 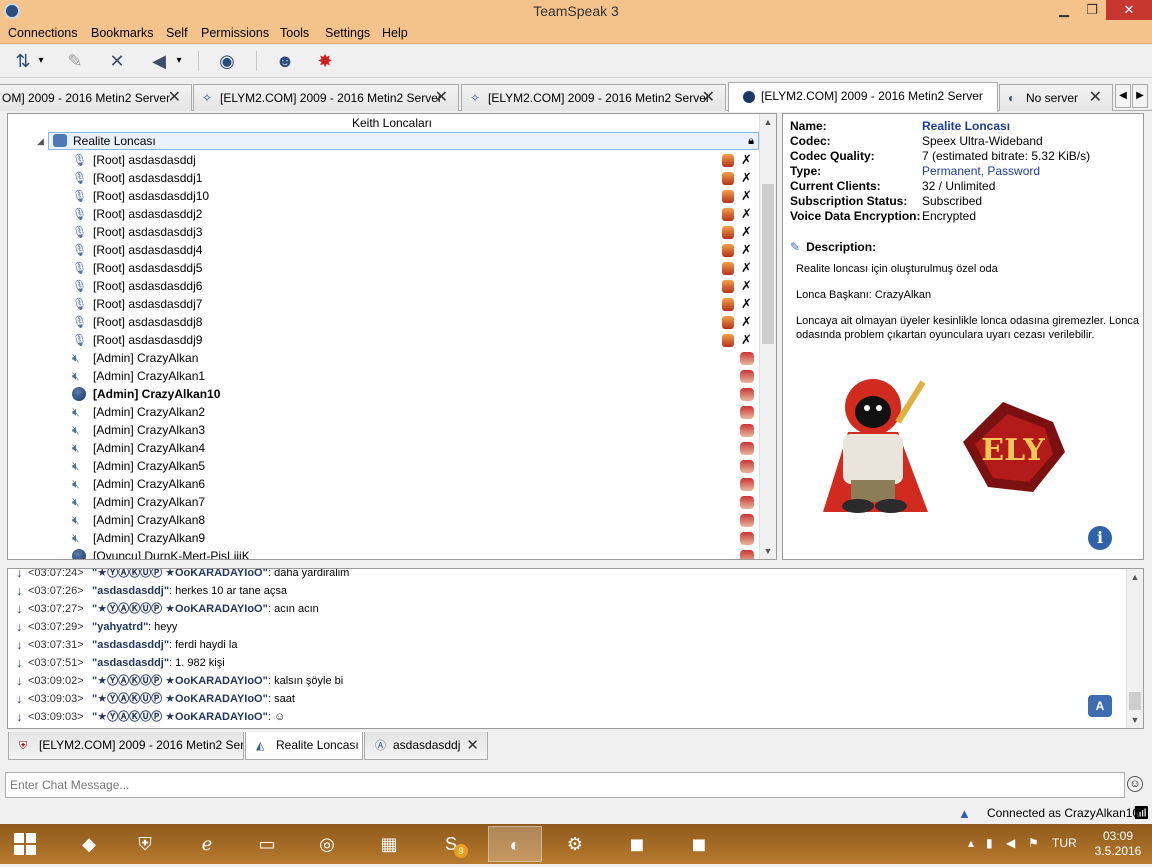 What do you see at coordinates (383, 304) in the screenshot?
I see `user-row: 🎙︎ [Root] asdasdasddj7 ✗` at bounding box center [383, 304].